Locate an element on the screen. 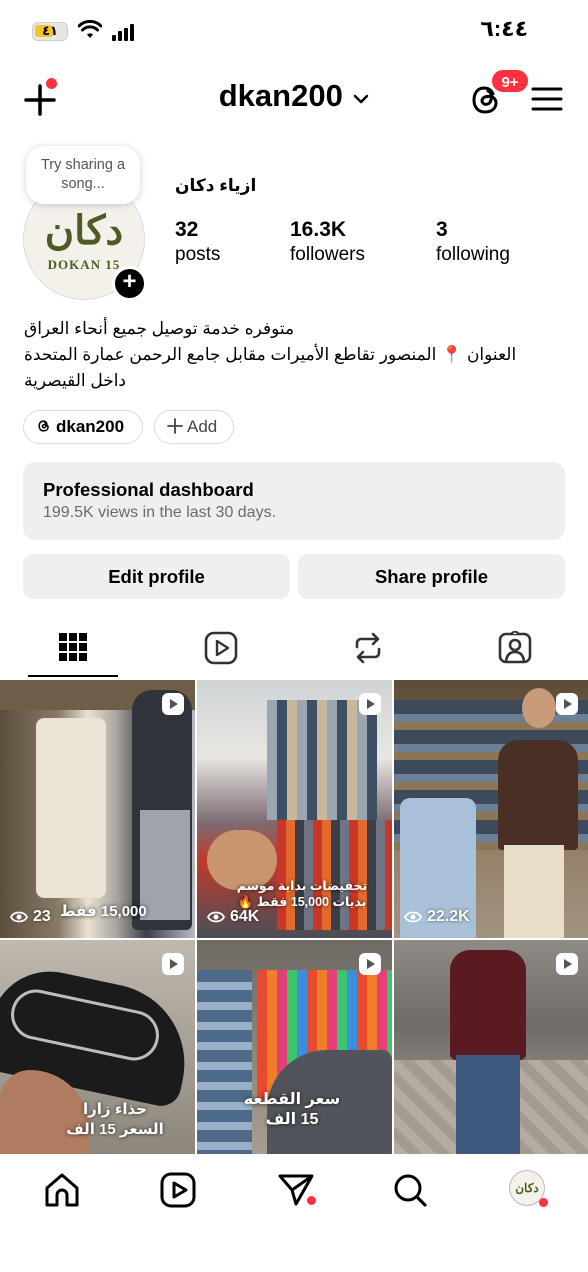 The width and height of the screenshot is (588, 1272). following-label: following is located at coordinates (473, 254).